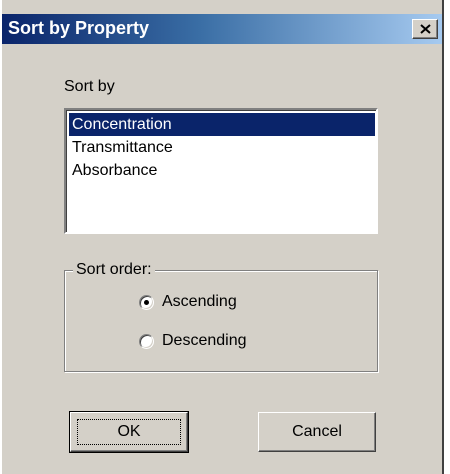  Describe the element at coordinates (89, 86) in the screenshot. I see `sort-by-label: Sort by` at that location.